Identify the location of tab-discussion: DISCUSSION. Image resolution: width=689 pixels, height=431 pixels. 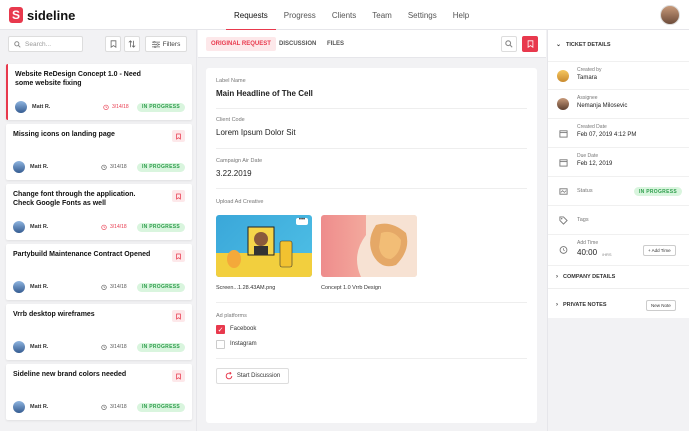
(297, 44).